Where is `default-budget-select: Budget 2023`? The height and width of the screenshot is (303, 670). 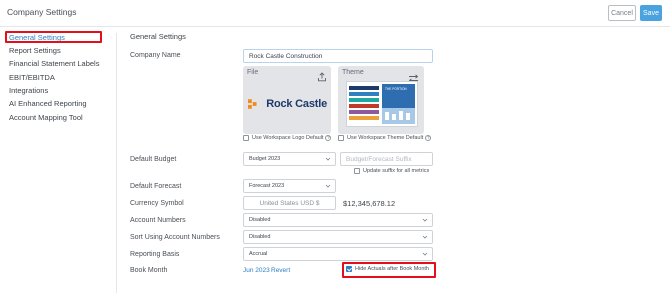 default-budget-select: Budget 2023 is located at coordinates (289, 159).